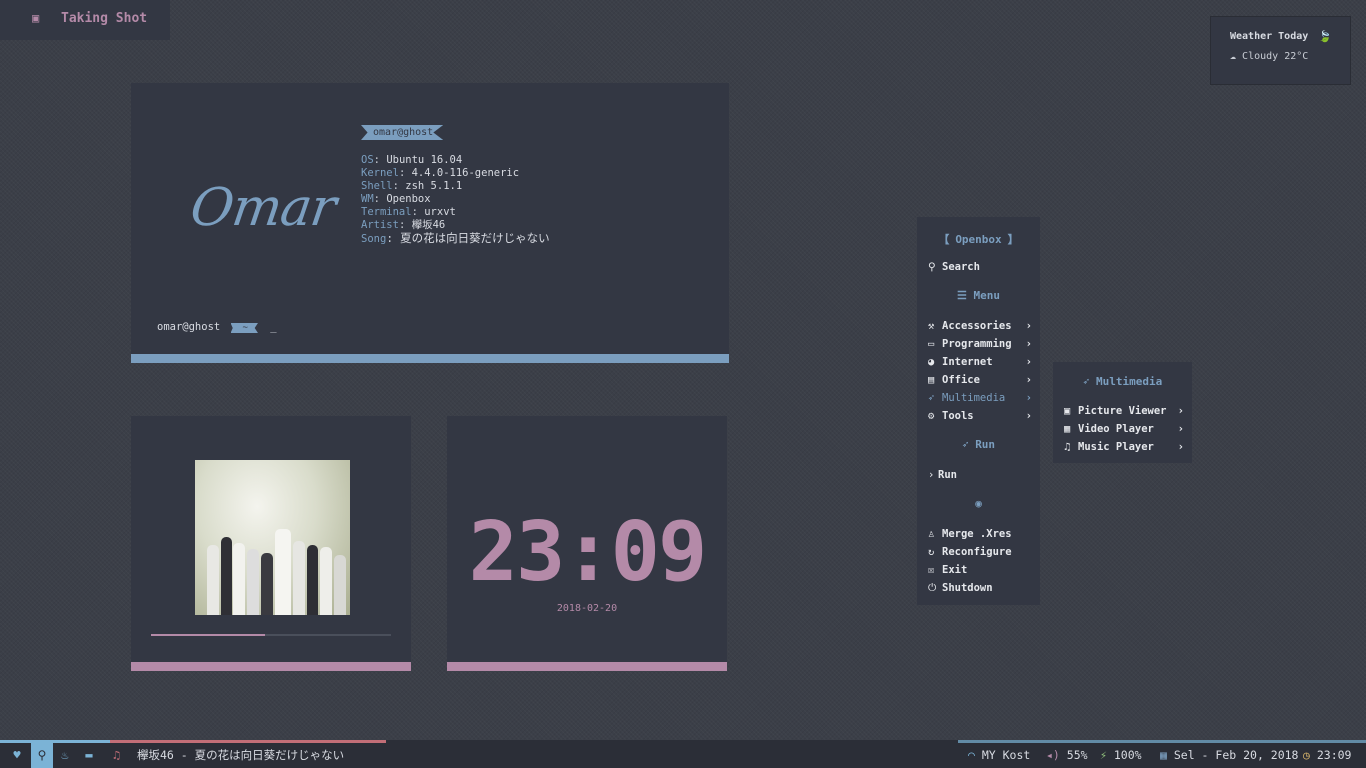  Describe the element at coordinates (244, 328) in the screenshot. I see `prompt-dir-tag: ~` at that location.